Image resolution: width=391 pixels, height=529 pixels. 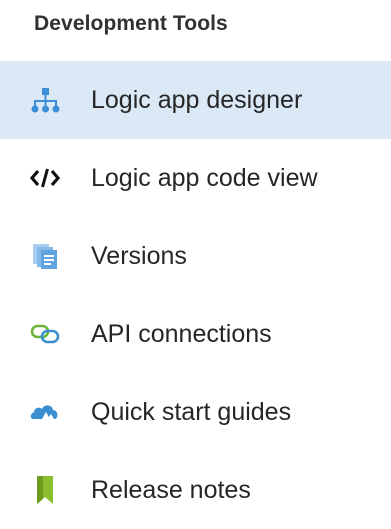 What do you see at coordinates (45, 100) in the screenshot?
I see `logic-app-designer-icon` at bounding box center [45, 100].